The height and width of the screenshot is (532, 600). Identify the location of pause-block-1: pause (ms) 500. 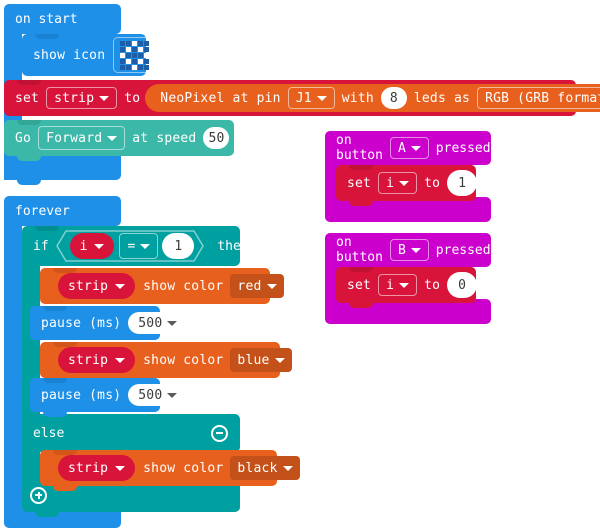
(104, 323).